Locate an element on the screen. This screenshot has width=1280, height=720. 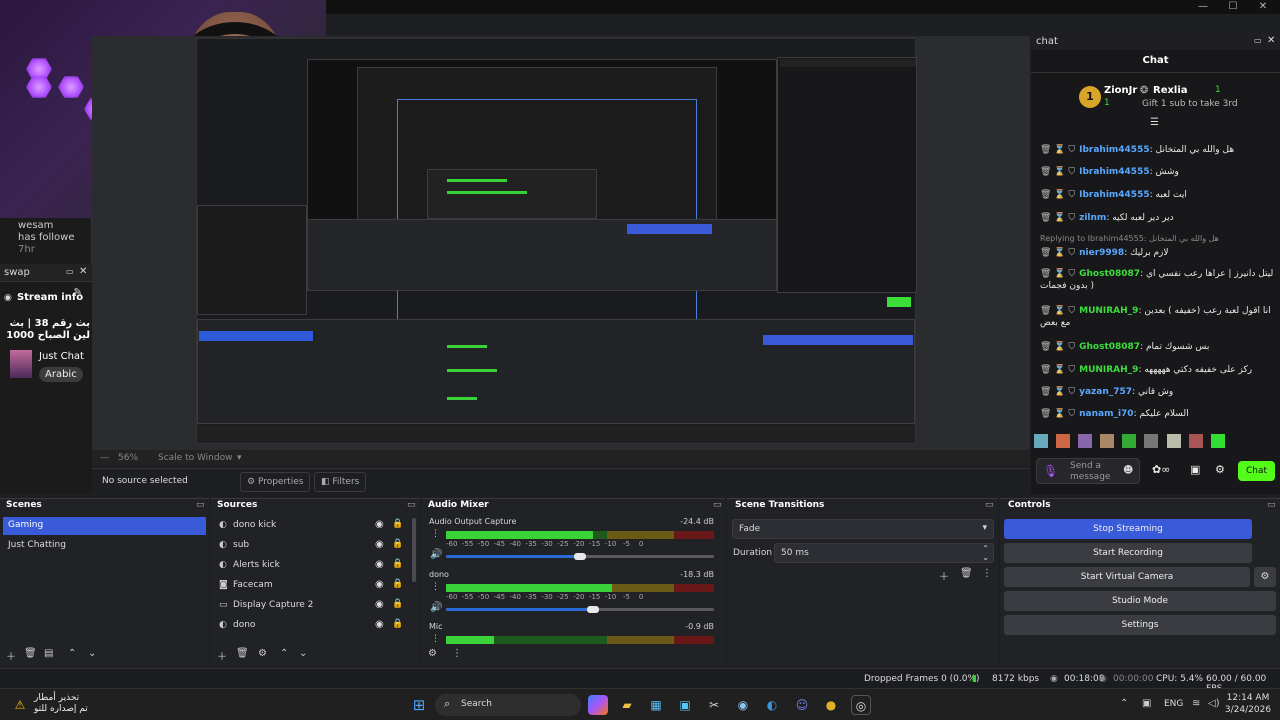
chevron-down-icon: ▾ is located at coordinates (239, 458).